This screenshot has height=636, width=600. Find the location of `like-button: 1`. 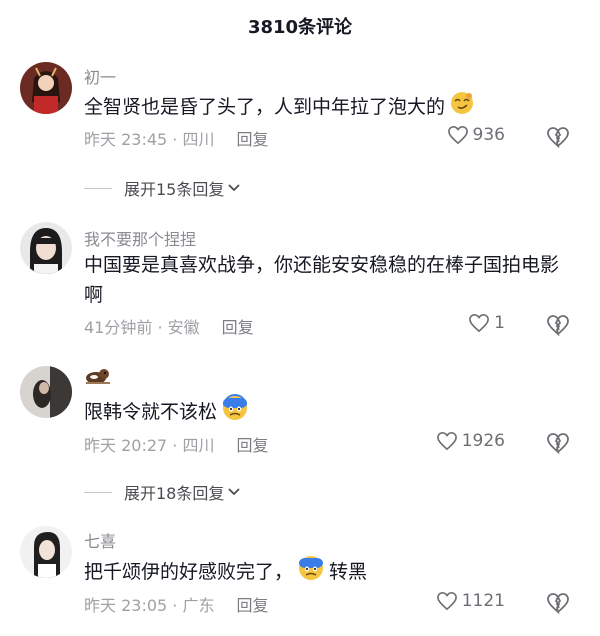

like-button: 1 is located at coordinates (486, 323).